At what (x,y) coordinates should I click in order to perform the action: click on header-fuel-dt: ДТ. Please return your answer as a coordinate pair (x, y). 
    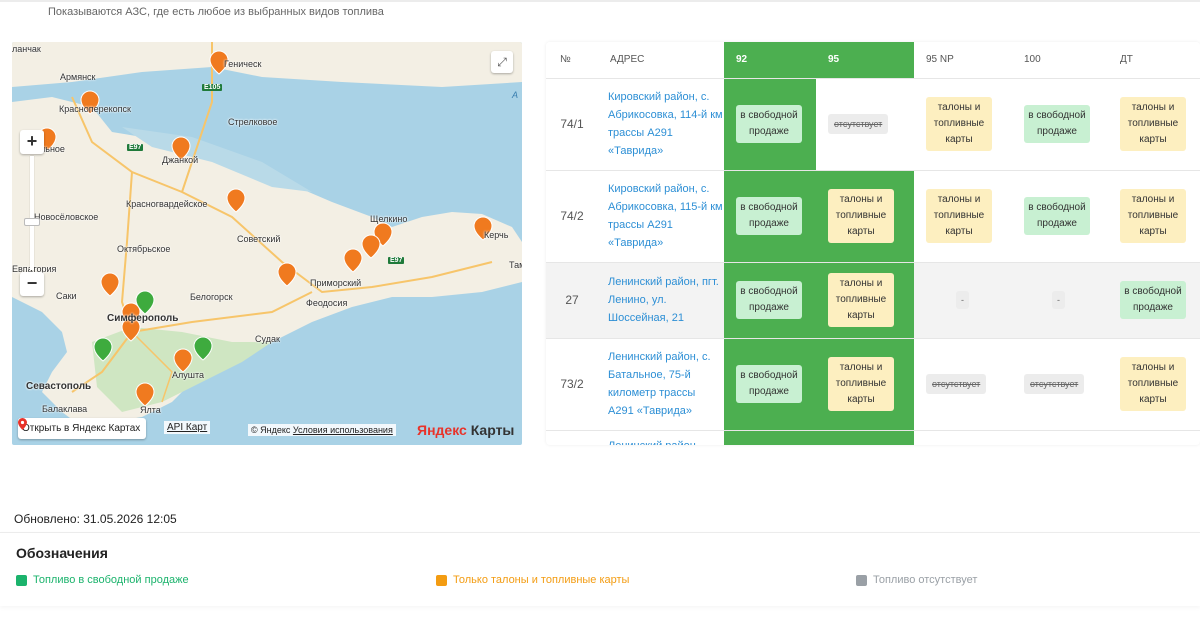
    Looking at the image, I should click on (1154, 60).